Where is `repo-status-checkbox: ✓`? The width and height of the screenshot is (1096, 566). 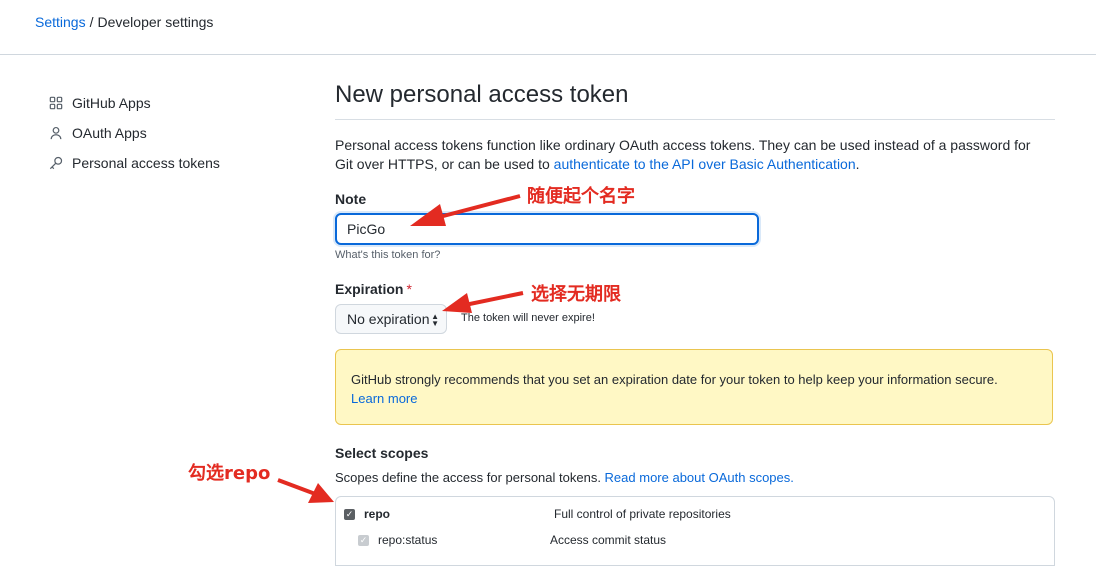 repo-status-checkbox: ✓ is located at coordinates (363, 540).